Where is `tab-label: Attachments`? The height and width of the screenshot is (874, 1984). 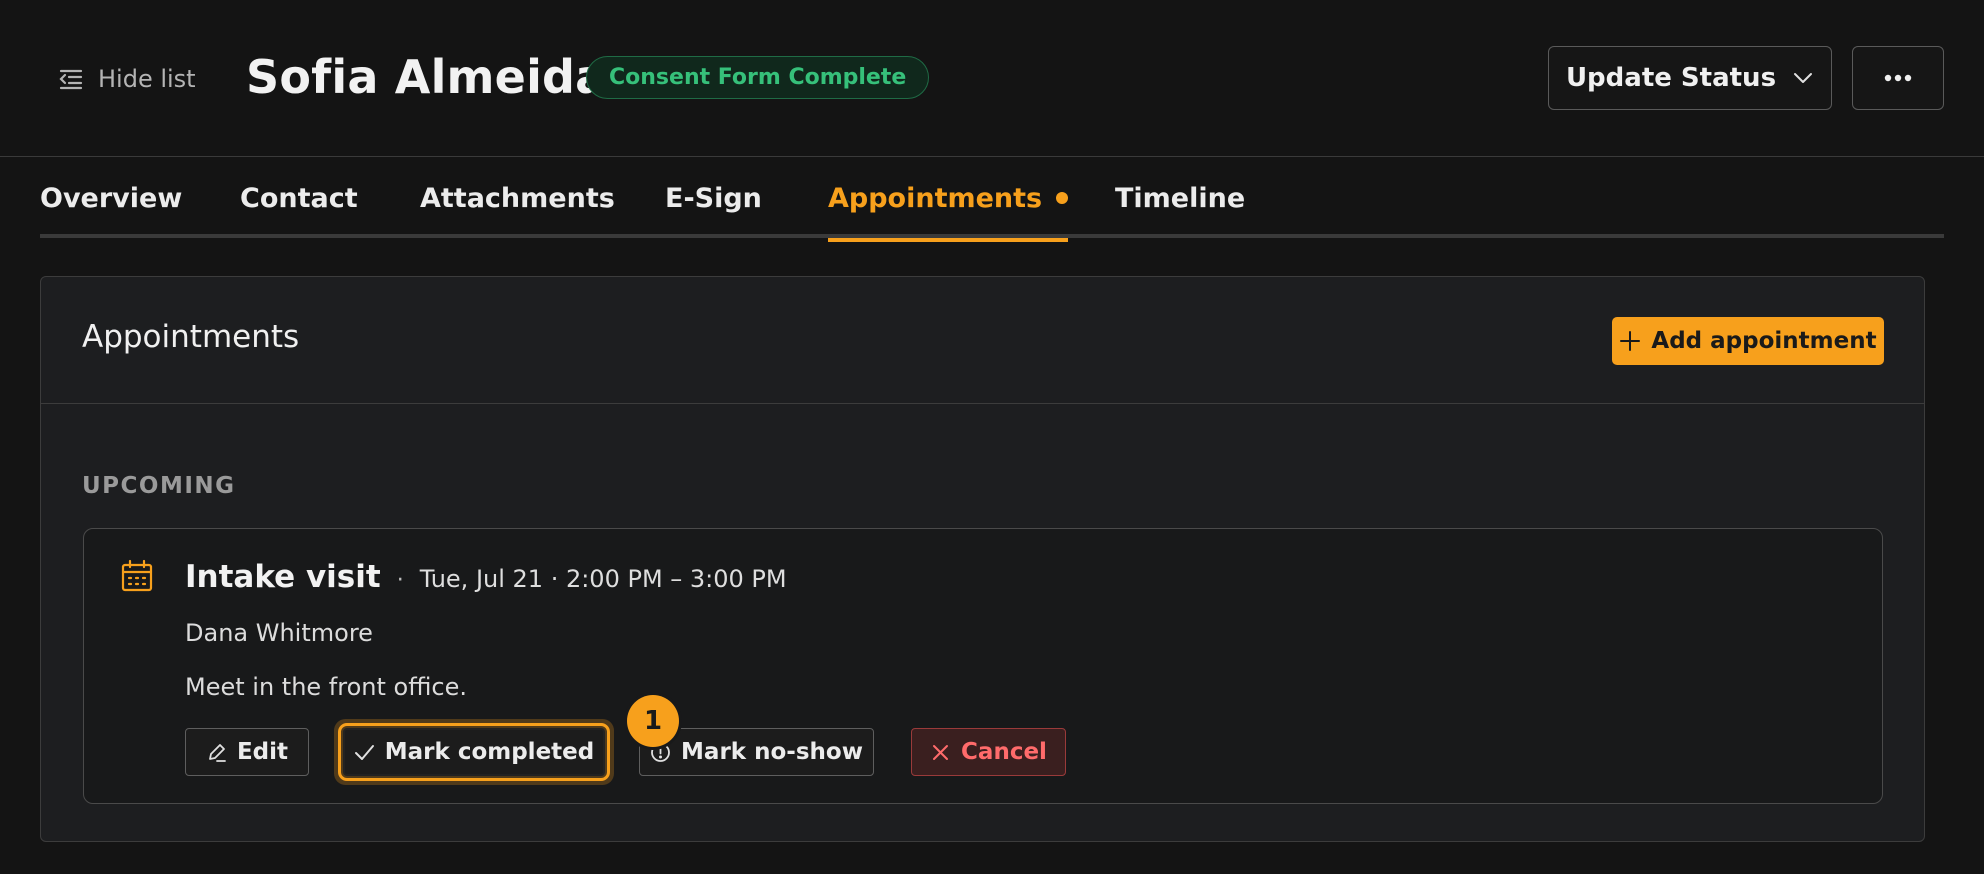
tab-label: Attachments is located at coordinates (517, 198).